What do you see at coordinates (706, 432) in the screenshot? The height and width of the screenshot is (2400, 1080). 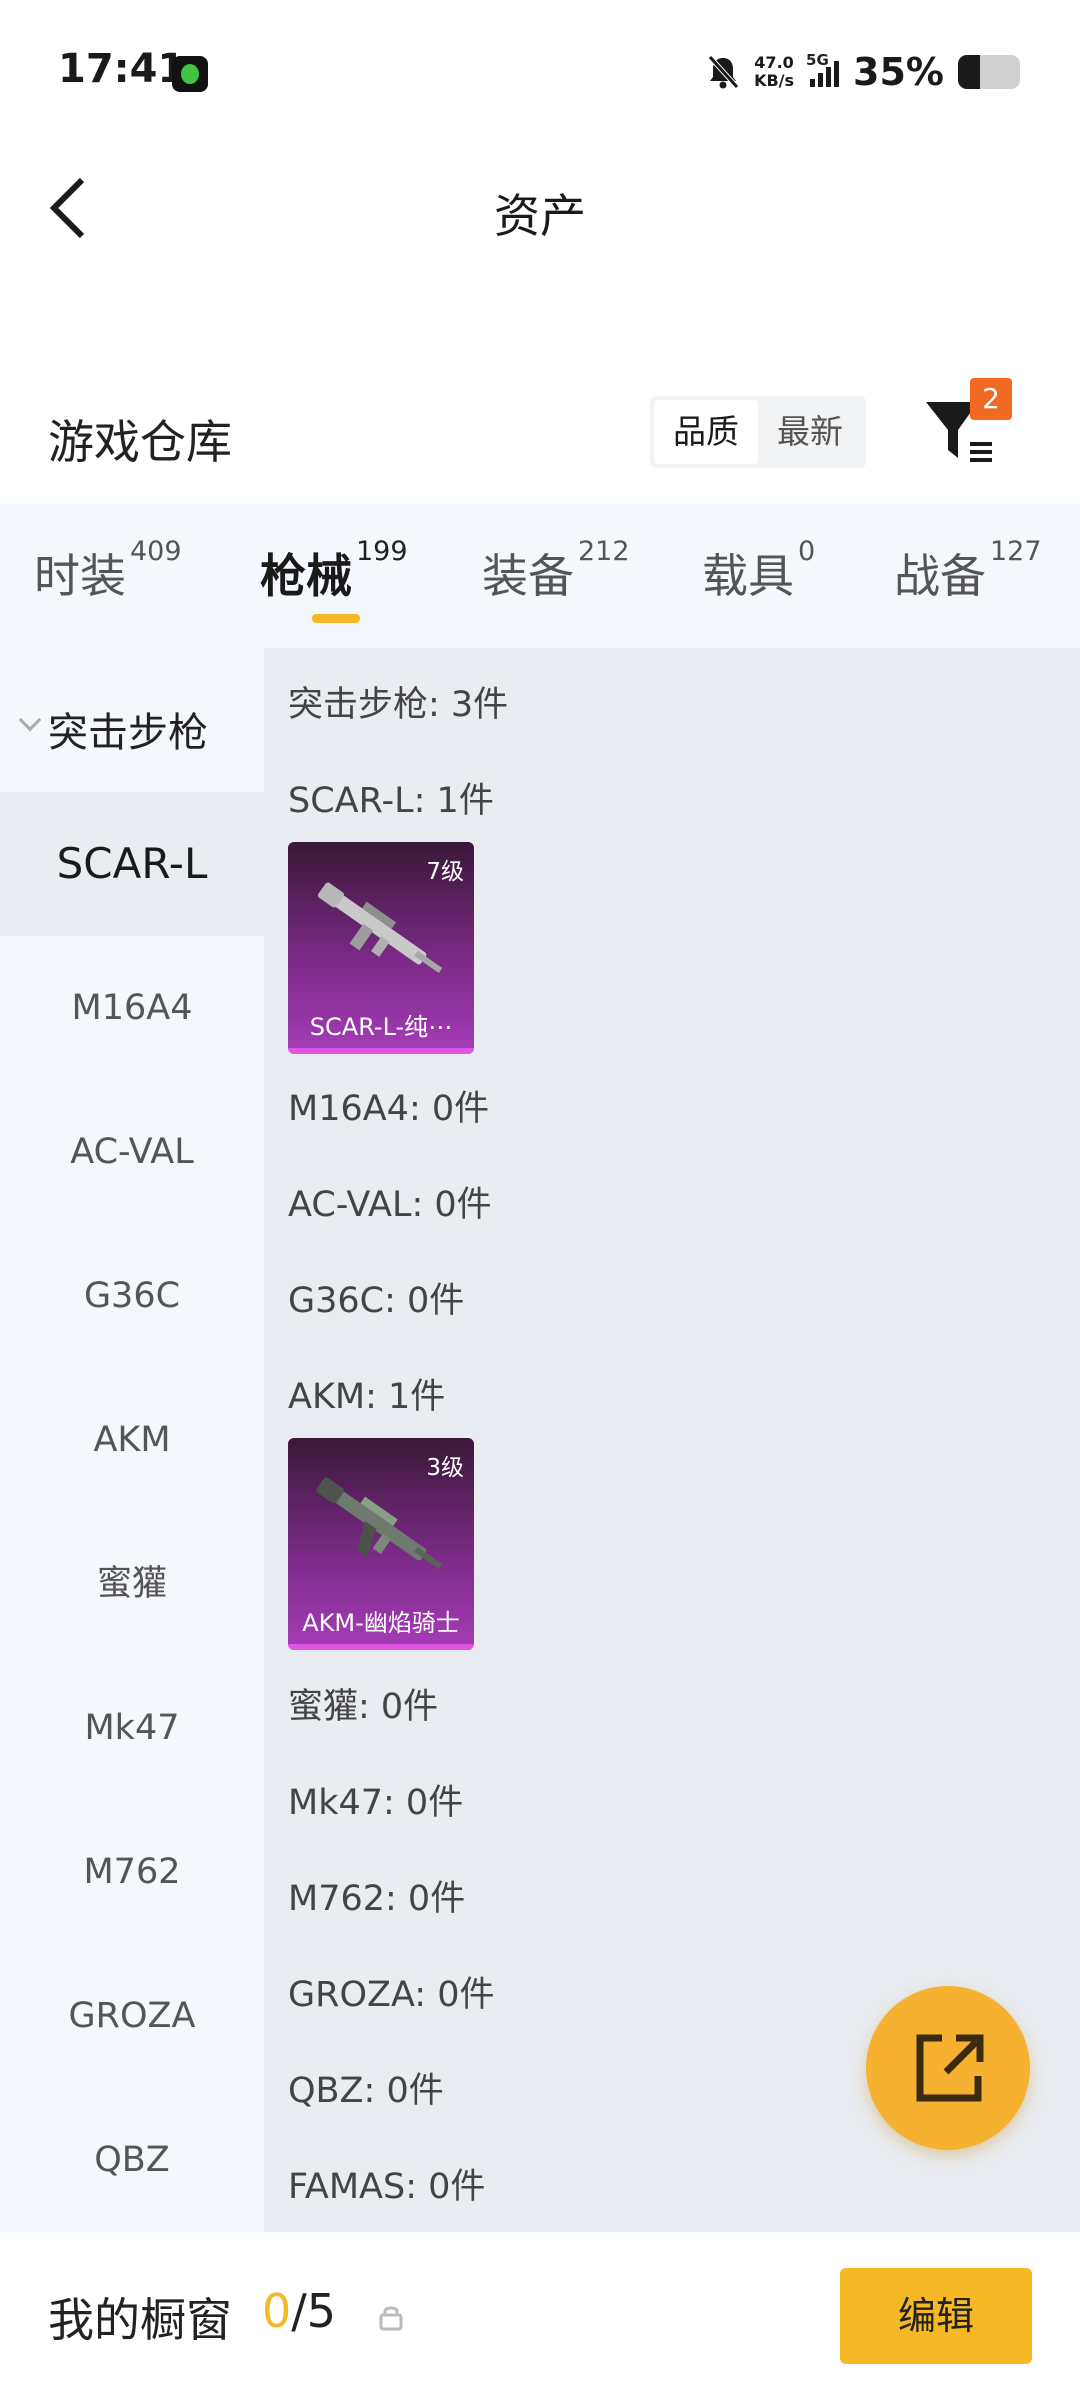 I see `sort-option-quality: 品质` at bounding box center [706, 432].